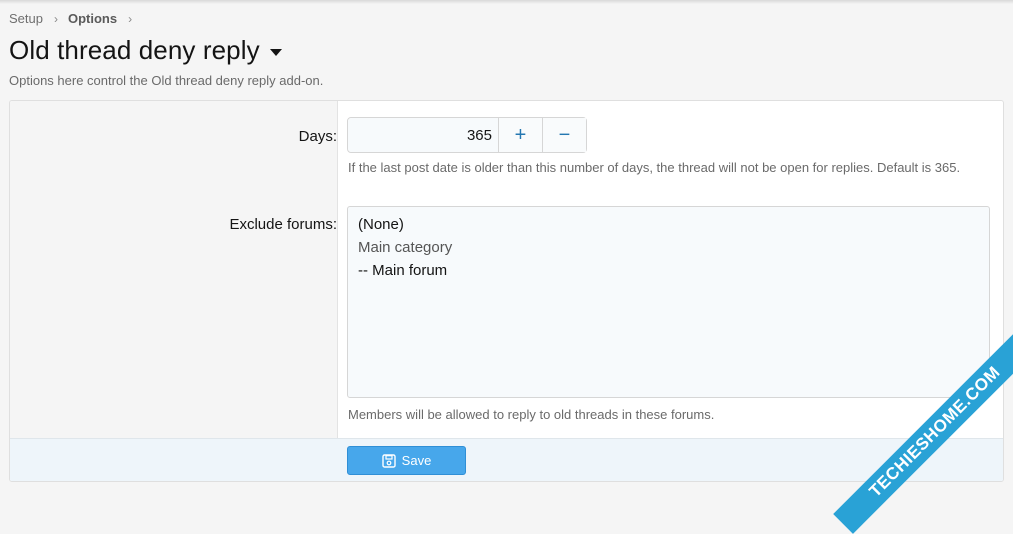  I want to click on option-main-category: Main category, so click(405, 247).